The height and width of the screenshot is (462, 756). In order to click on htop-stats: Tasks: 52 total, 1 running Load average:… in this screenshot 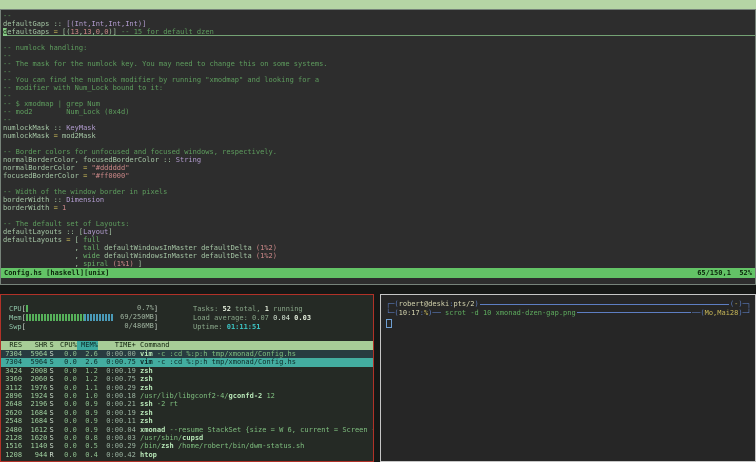, I will do `click(252, 318)`.